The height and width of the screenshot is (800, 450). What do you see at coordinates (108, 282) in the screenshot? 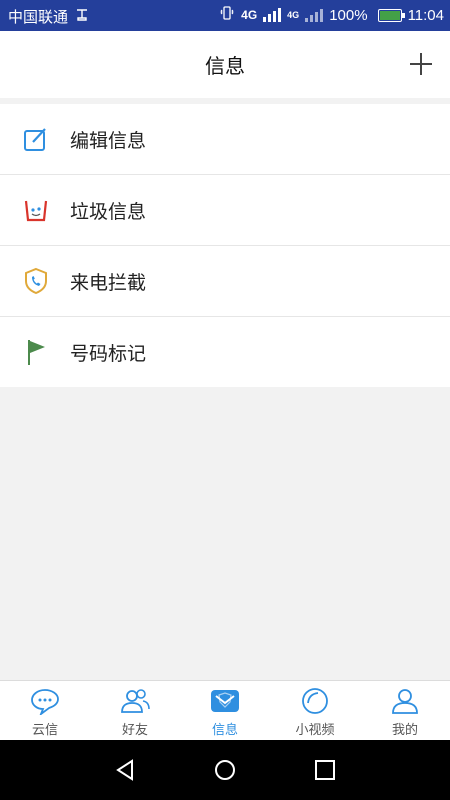
I see `menu-item-label: 来电拦截` at bounding box center [108, 282].